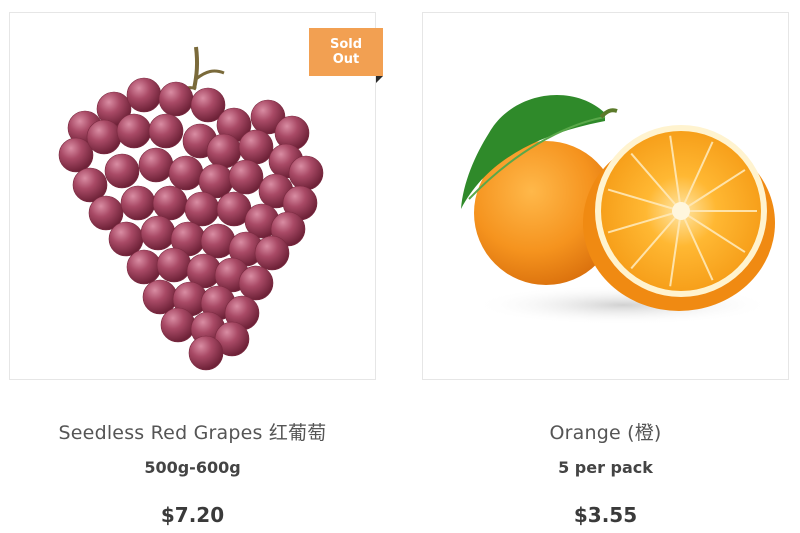 Image resolution: width=800 pixels, height=533 pixels. Describe the element at coordinates (192, 515) in the screenshot. I see `product-price: $7.20` at that location.